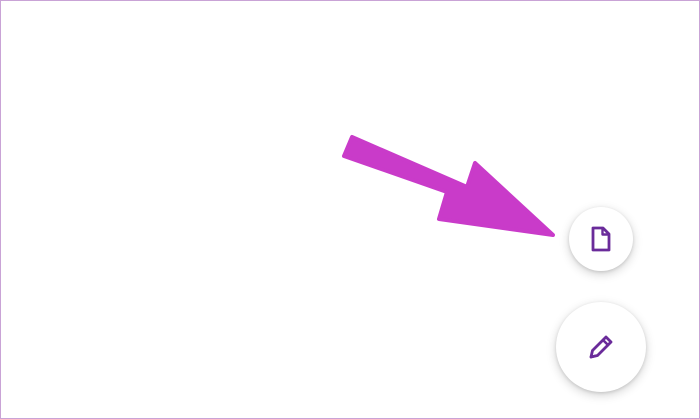 This screenshot has height=419, width=700. I want to click on pencil-icon, so click(601, 347).